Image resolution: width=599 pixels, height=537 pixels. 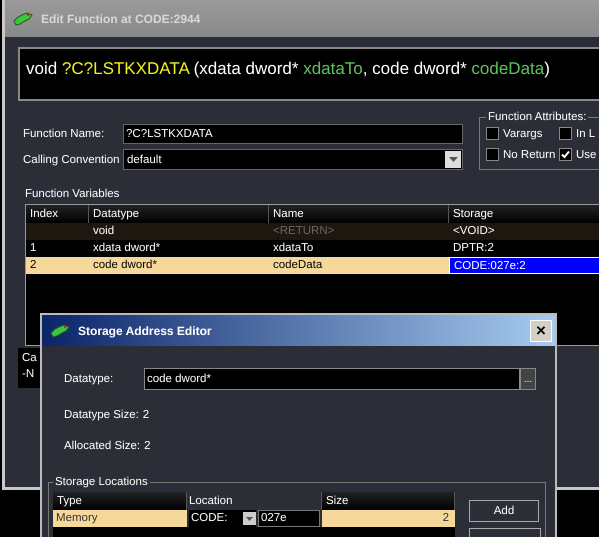 What do you see at coordinates (586, 134) in the screenshot?
I see `checkbox-label: In L` at bounding box center [586, 134].